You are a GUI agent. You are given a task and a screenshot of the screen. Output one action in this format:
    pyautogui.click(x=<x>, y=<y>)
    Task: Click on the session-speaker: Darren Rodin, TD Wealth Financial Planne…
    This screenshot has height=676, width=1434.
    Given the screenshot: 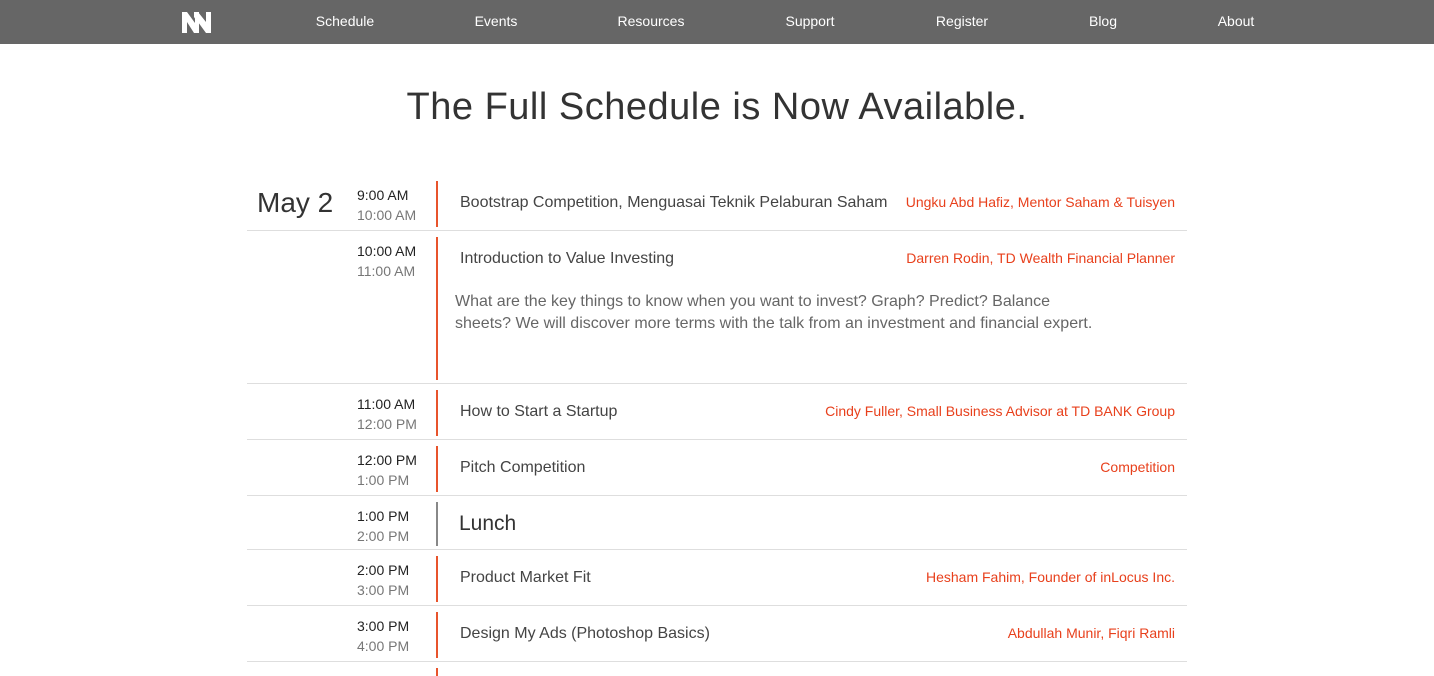 What is the action you would take?
    pyautogui.click(x=1040, y=258)
    